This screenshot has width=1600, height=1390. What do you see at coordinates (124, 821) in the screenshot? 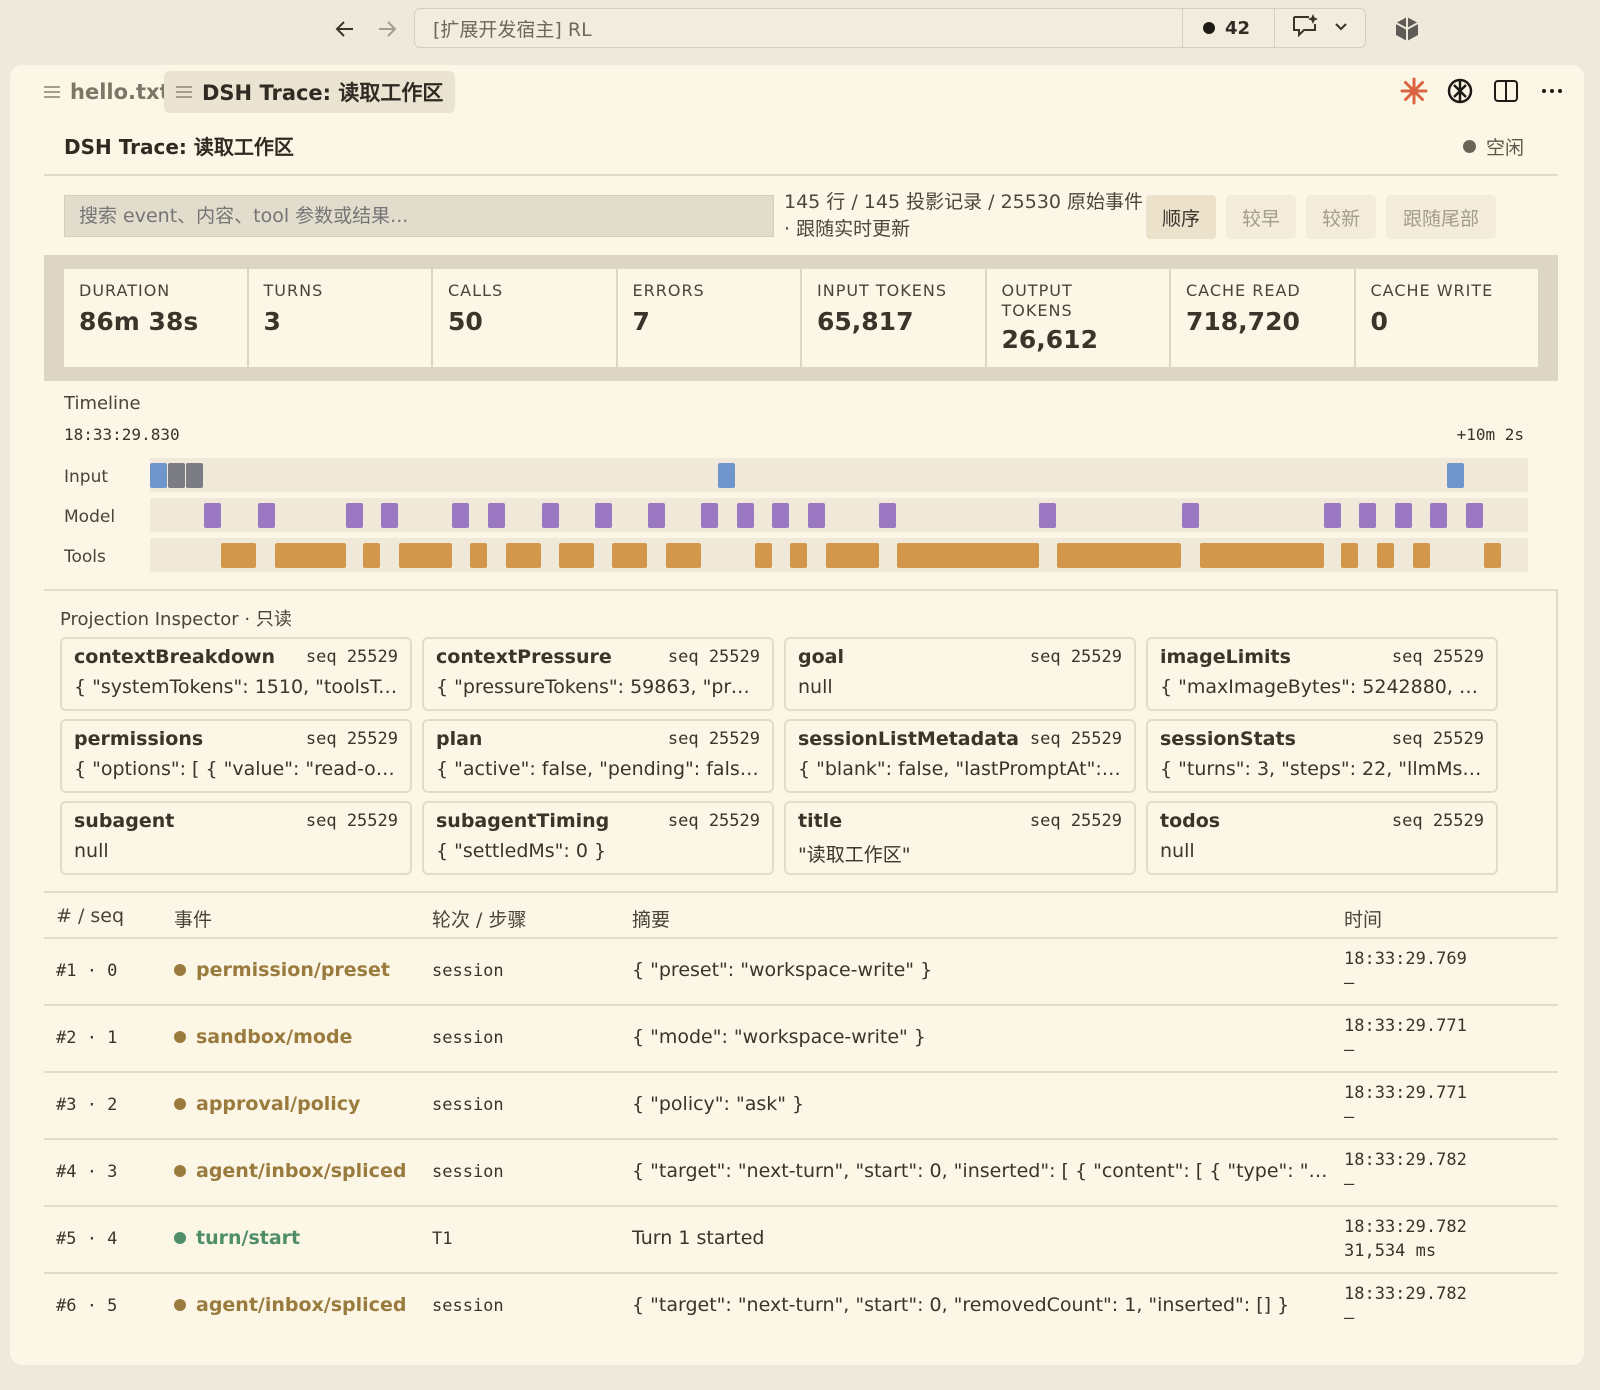
I see `card-name: subagent` at bounding box center [124, 821].